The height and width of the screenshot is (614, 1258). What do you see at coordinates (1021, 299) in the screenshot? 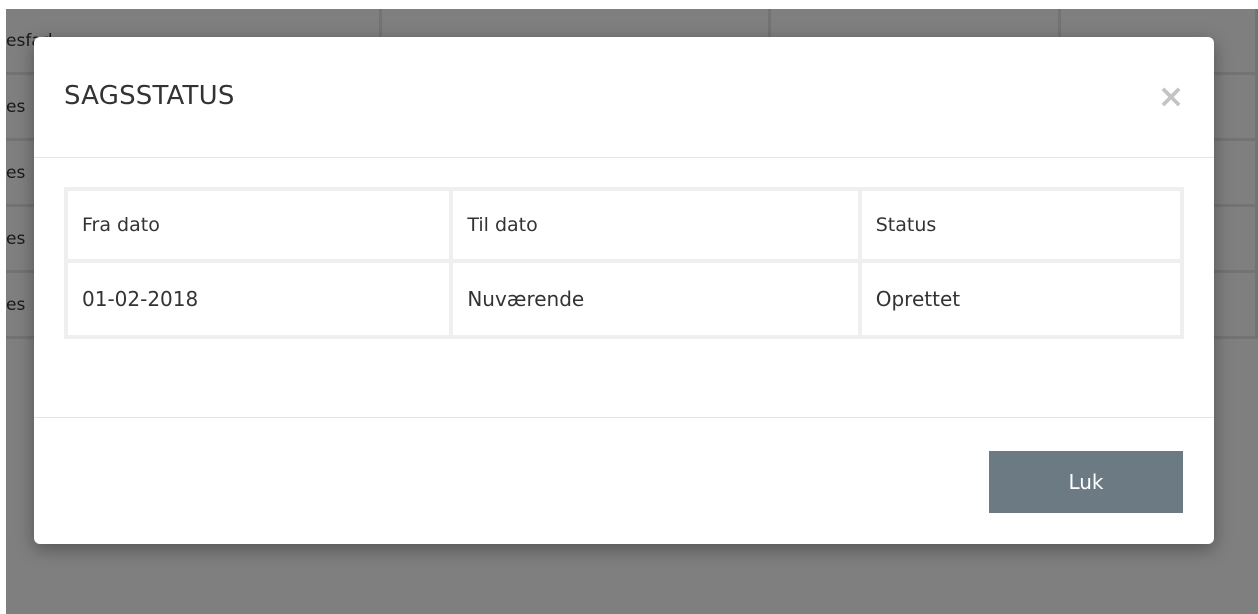
I see `cell-status: Oprettet` at bounding box center [1021, 299].